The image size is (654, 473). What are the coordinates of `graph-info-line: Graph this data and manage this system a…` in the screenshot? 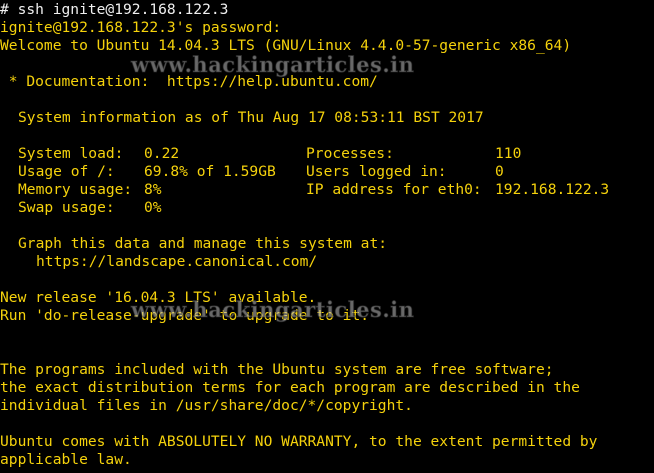 It's located at (203, 243).